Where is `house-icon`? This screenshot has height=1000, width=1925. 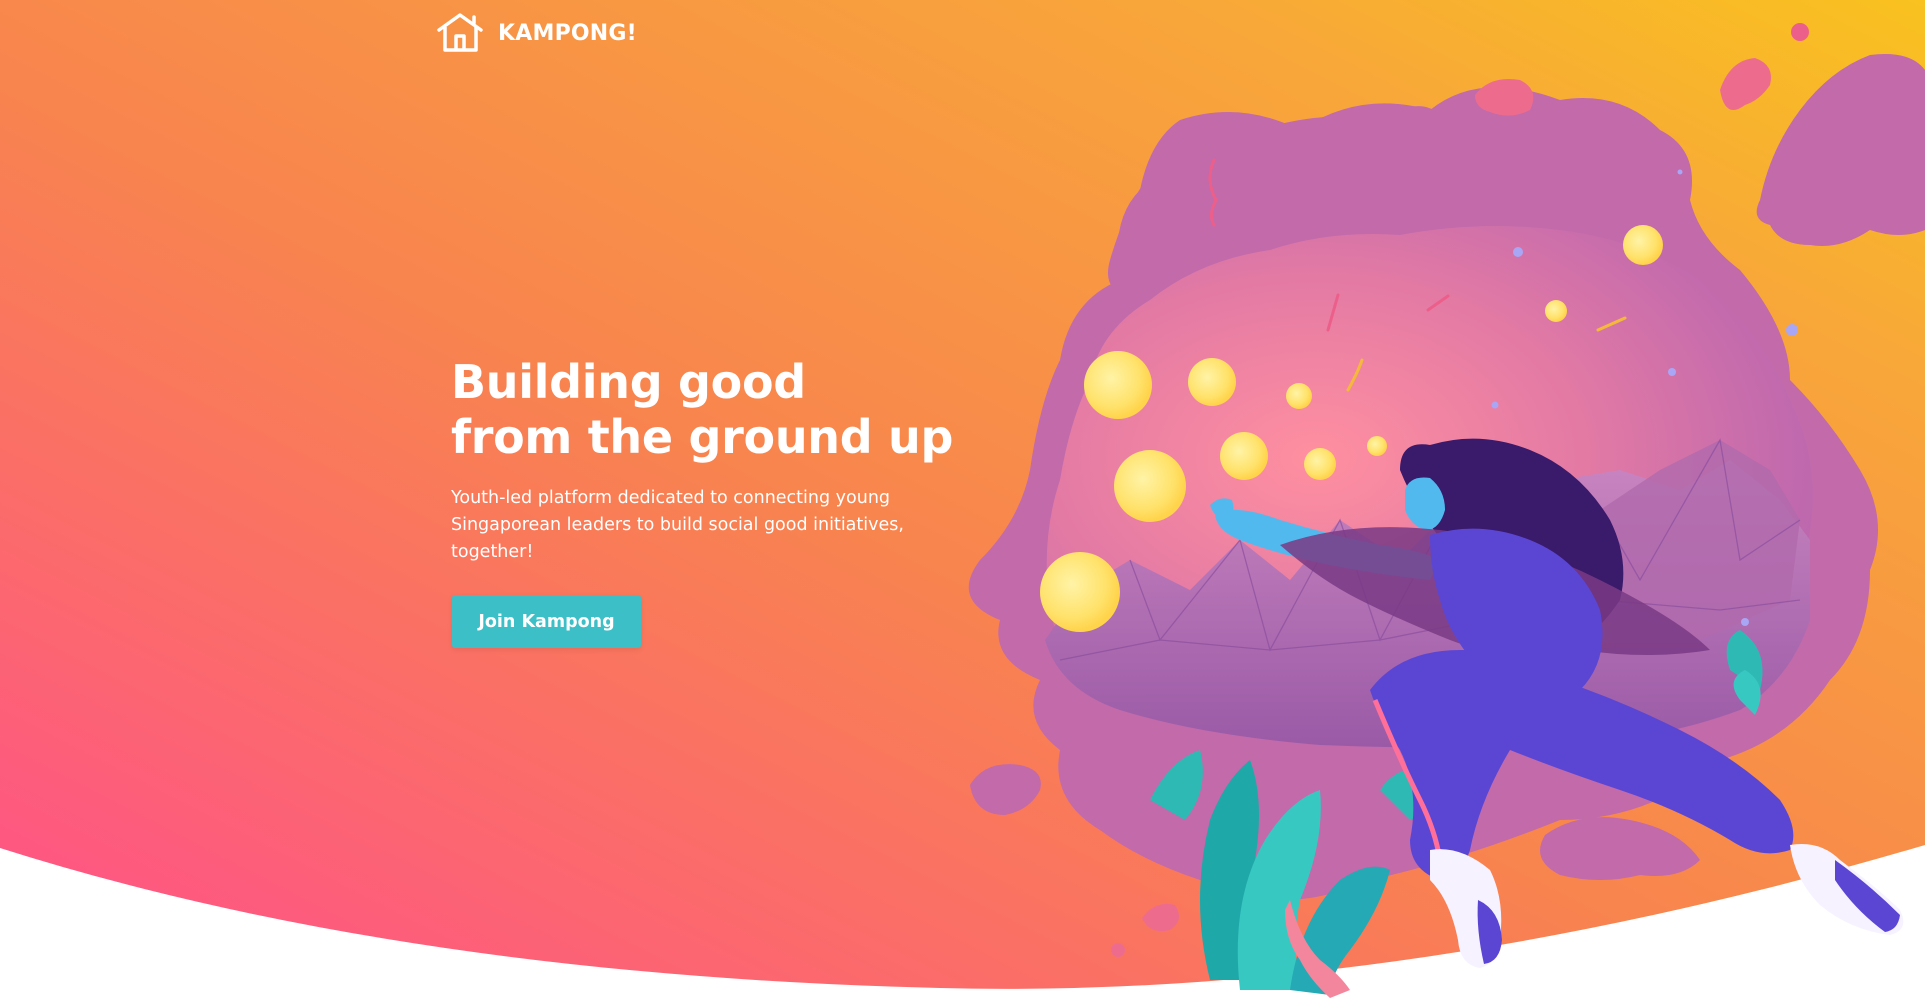 house-icon is located at coordinates (463, 33).